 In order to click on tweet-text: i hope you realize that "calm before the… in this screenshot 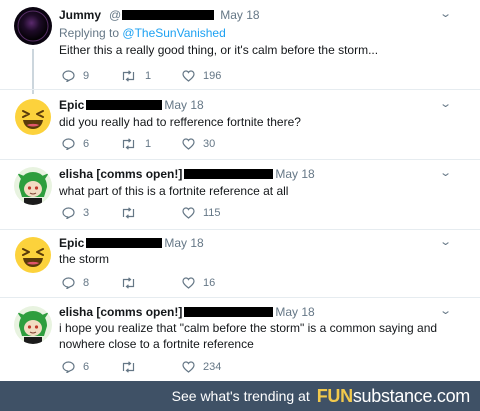, I will do `click(248, 336)`.